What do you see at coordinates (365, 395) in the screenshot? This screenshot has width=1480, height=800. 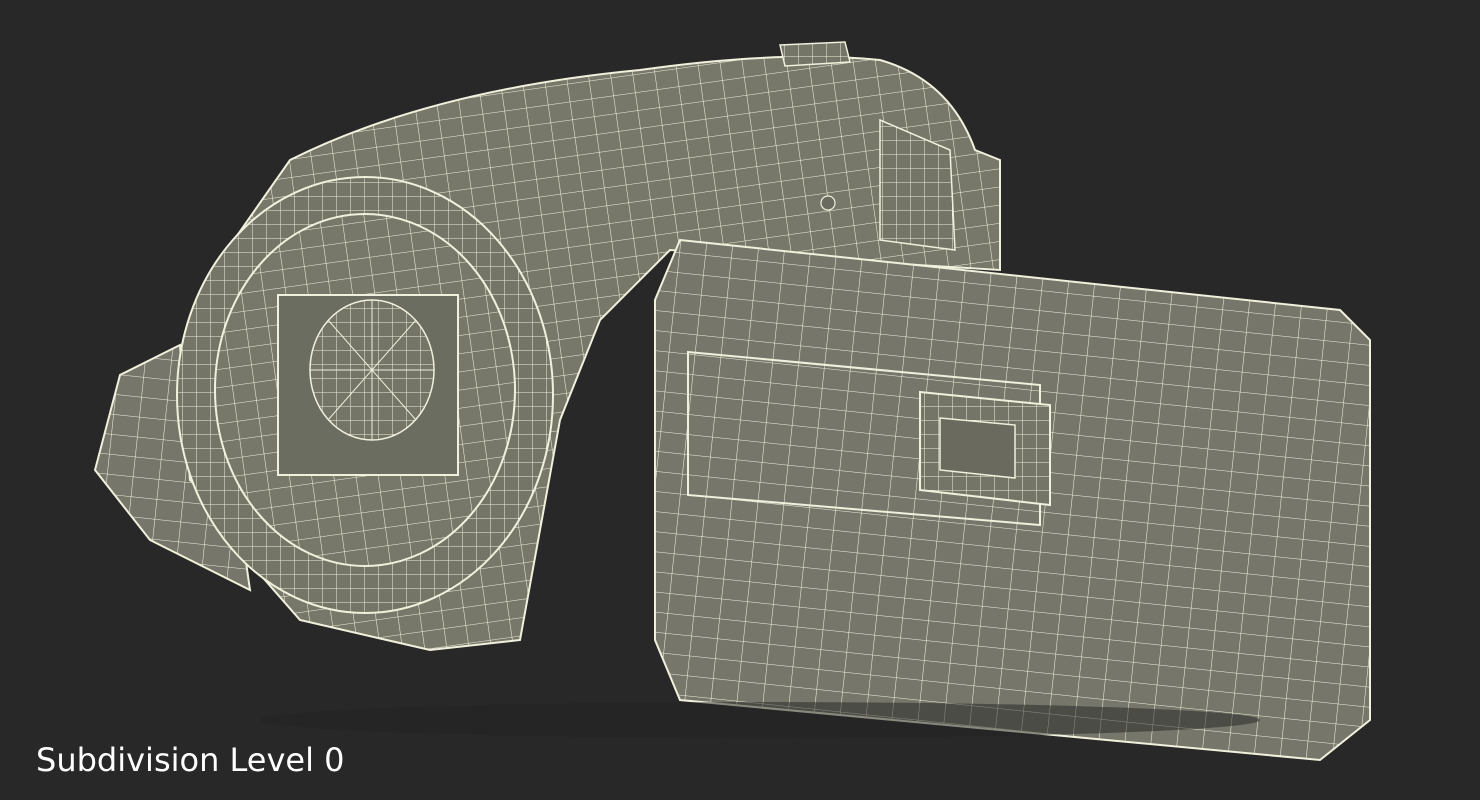 I see `lens-assembly` at bounding box center [365, 395].